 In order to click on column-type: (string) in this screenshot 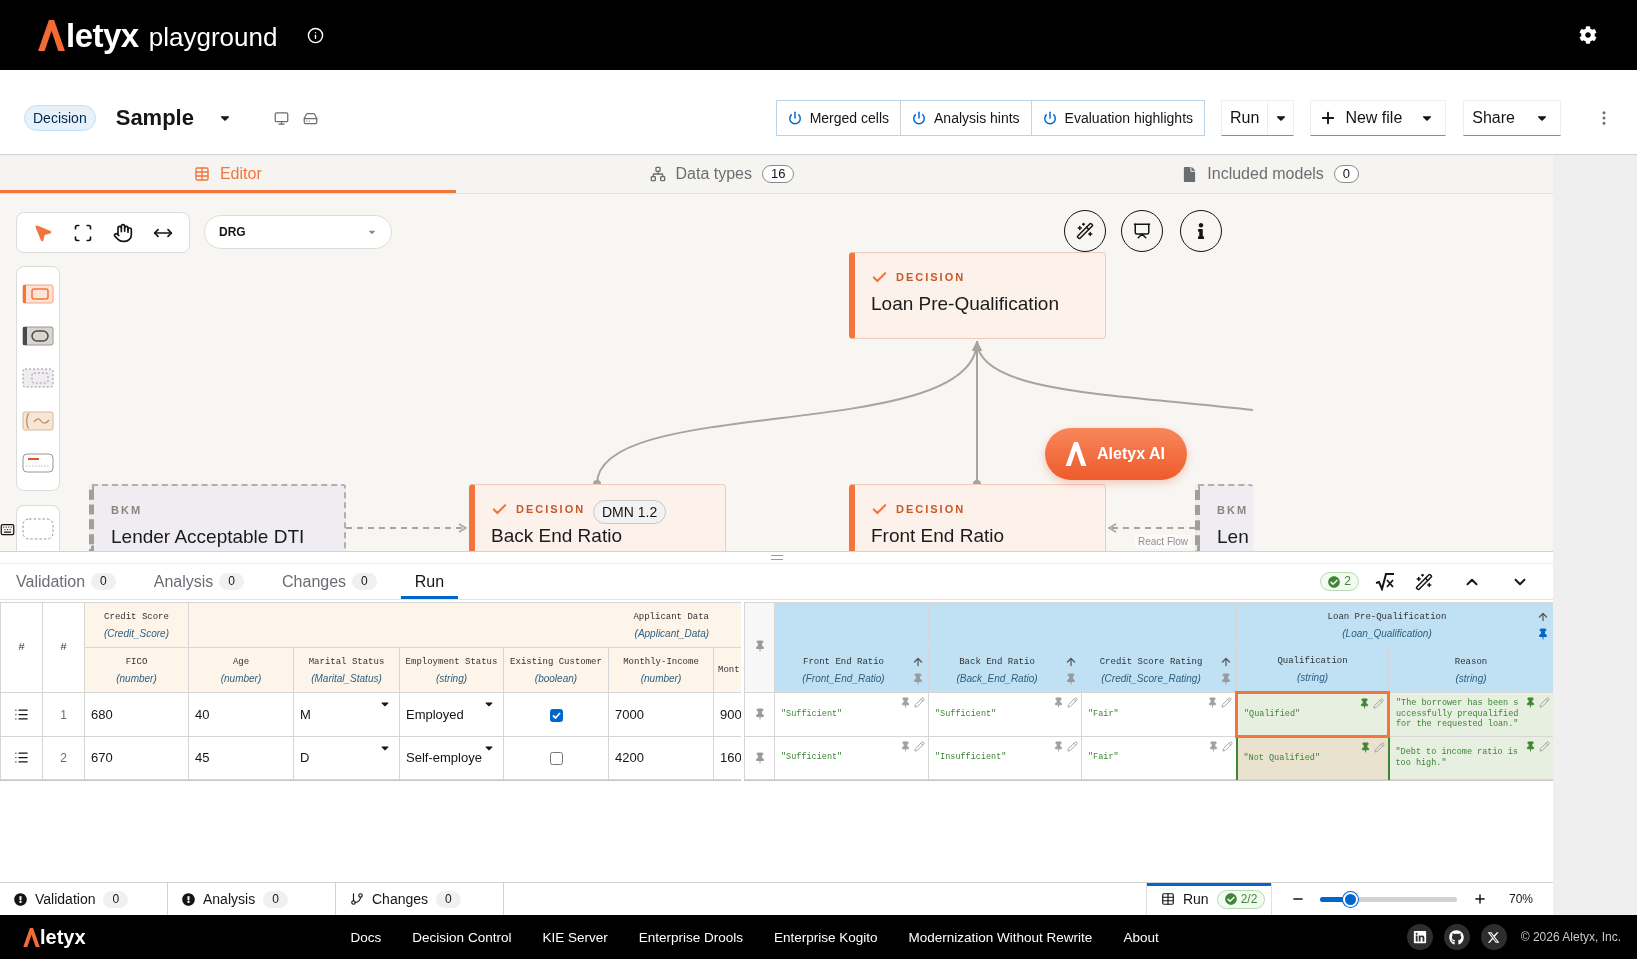, I will do `click(1471, 678)`.